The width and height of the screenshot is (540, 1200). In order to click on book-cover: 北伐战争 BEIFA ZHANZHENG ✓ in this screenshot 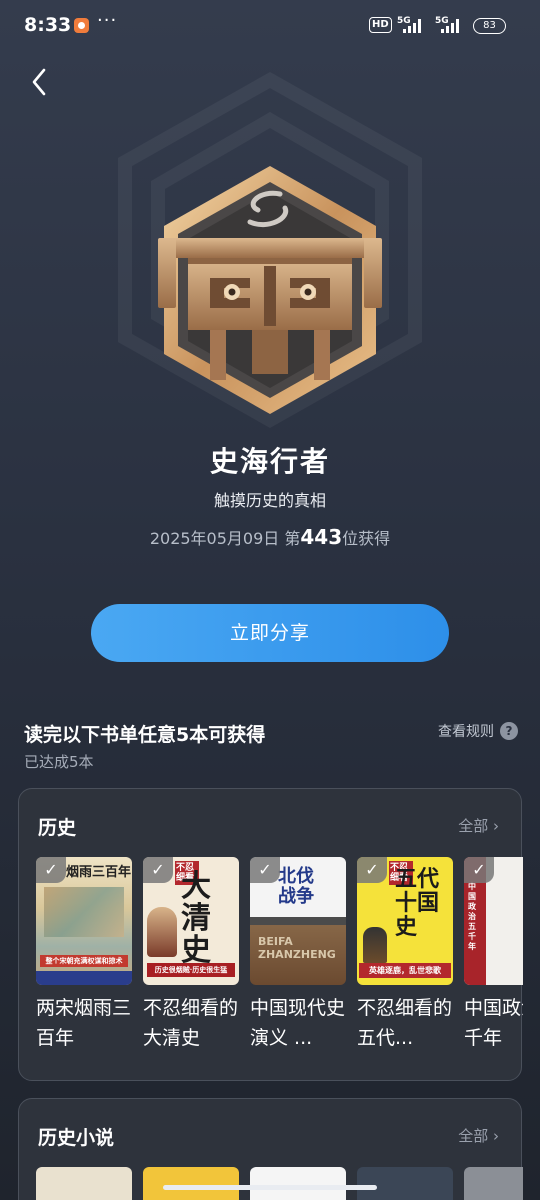, I will do `click(298, 921)`.